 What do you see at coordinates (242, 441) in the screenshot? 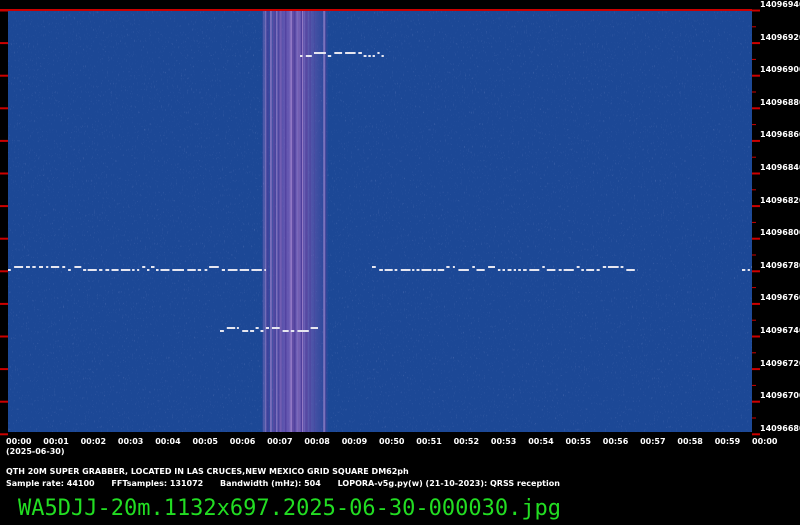
I see `time-label: 00:06` at bounding box center [242, 441].